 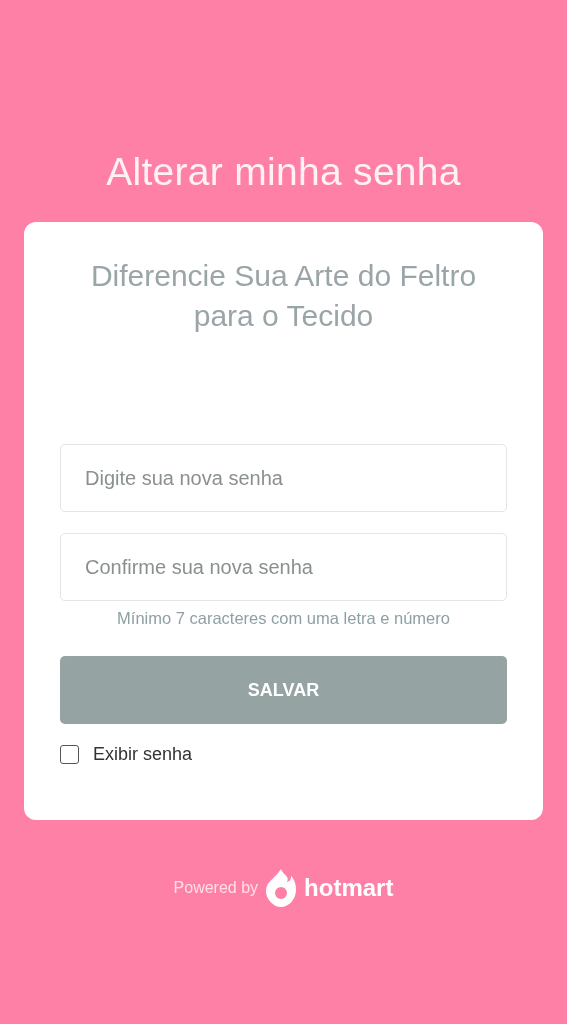 What do you see at coordinates (281, 888) in the screenshot?
I see `flame-logo-icon` at bounding box center [281, 888].